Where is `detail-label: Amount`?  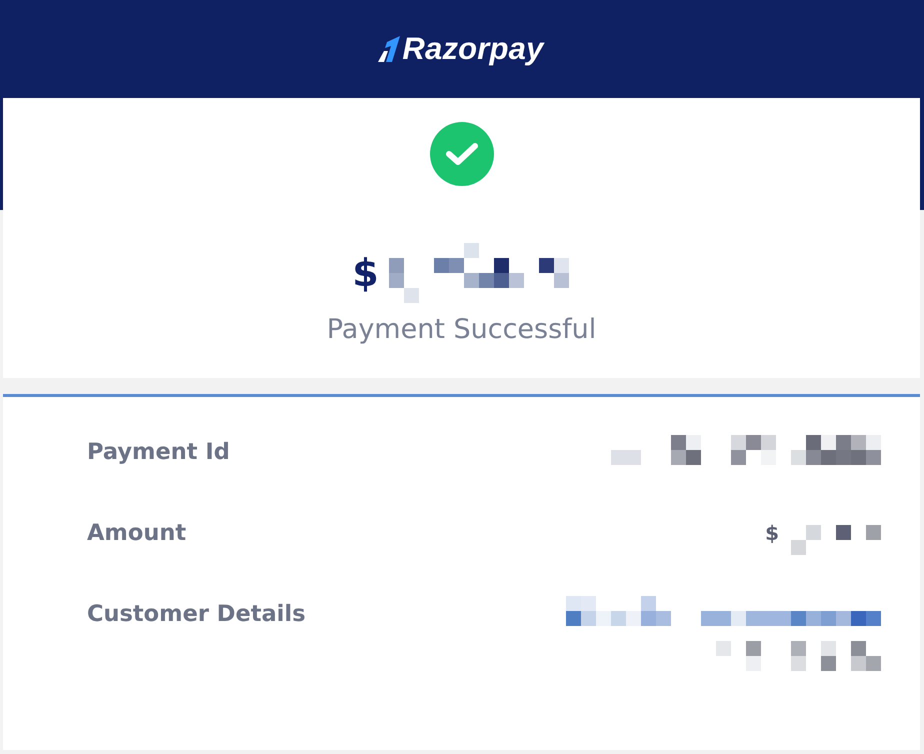
detail-label: Amount is located at coordinates (136, 533).